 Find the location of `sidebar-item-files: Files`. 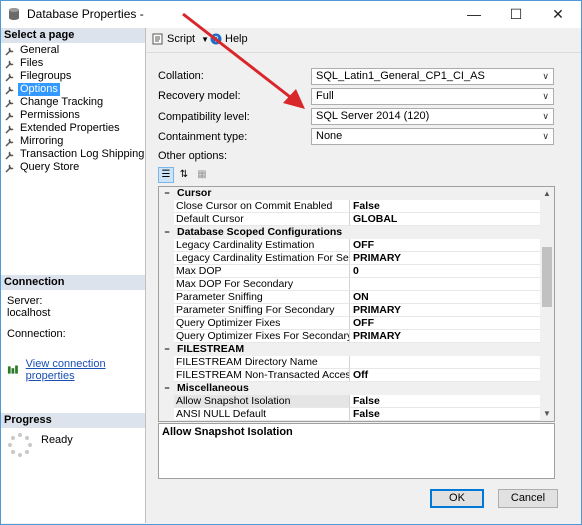

sidebar-item-files: Files is located at coordinates (74, 63).